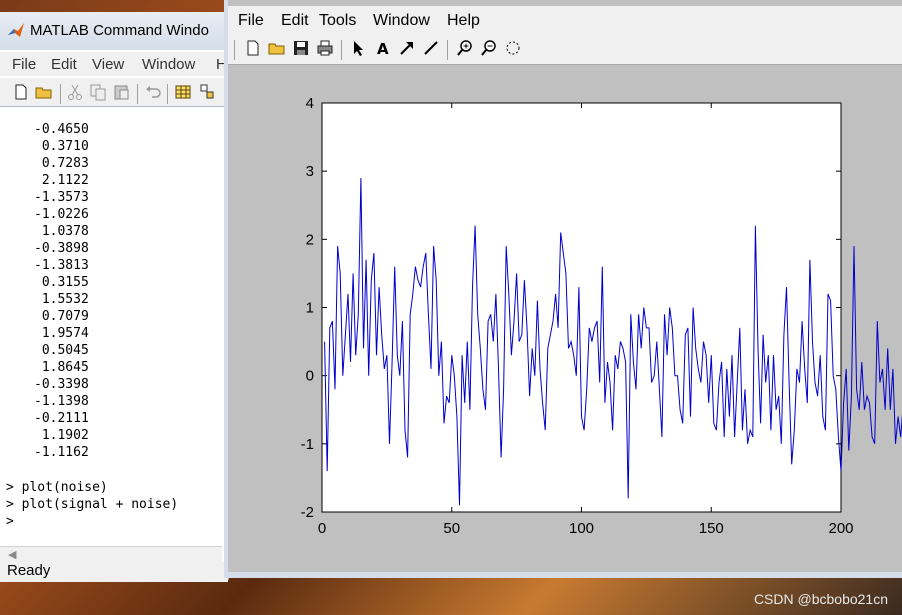 Image resolution: width=902 pixels, height=615 pixels. Describe the element at coordinates (61, 418) in the screenshot. I see `output-value: -0.2111` at that location.